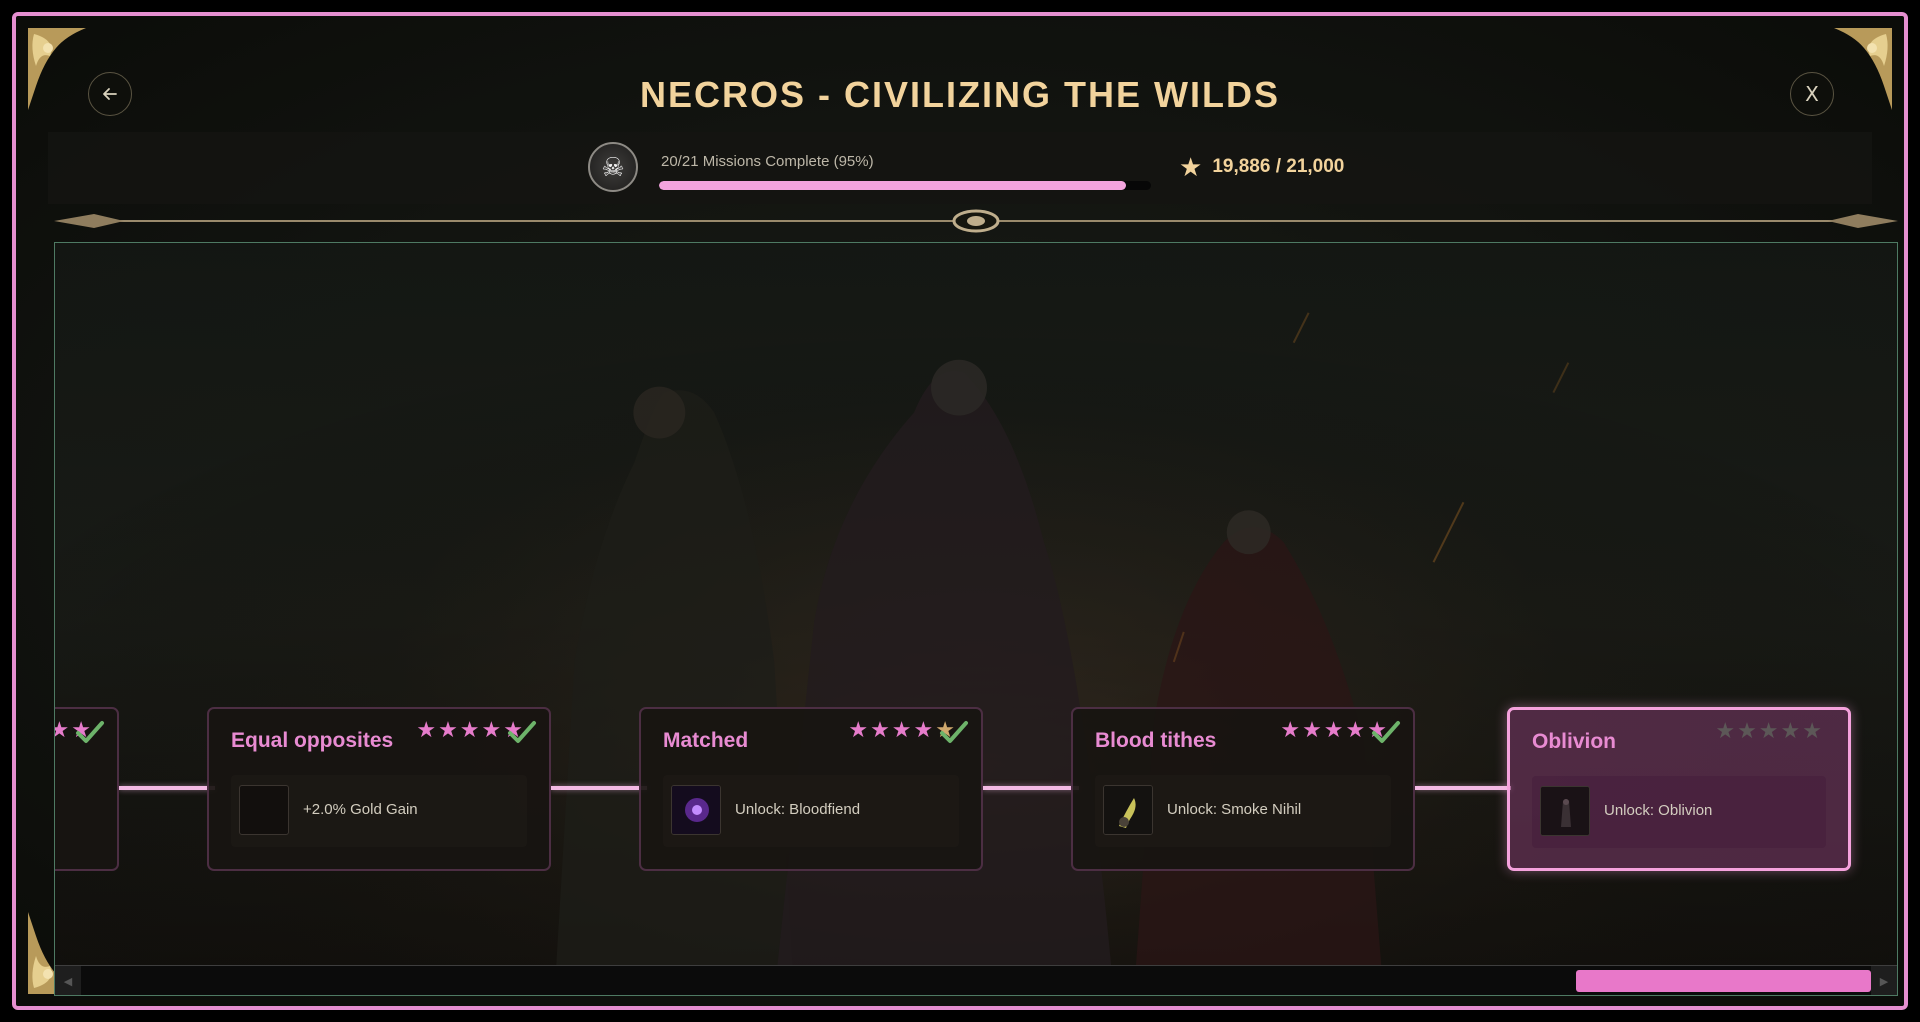 The width and height of the screenshot is (1920, 1022). I want to click on mission-title: Matched, so click(706, 740).